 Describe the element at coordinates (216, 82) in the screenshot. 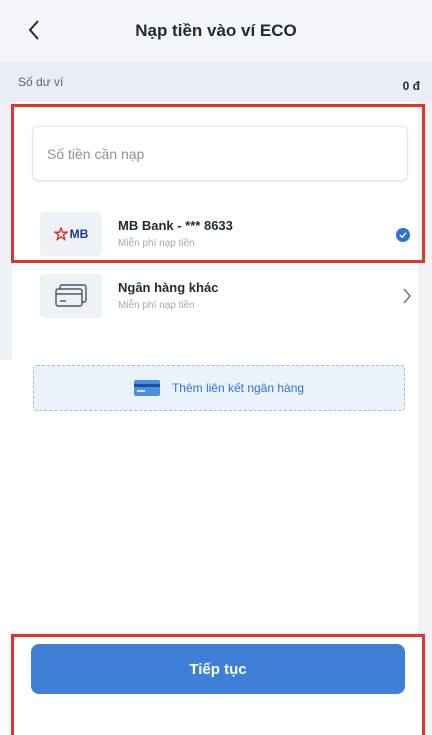

I see `balance-row: Số dư ví 0 đ` at that location.